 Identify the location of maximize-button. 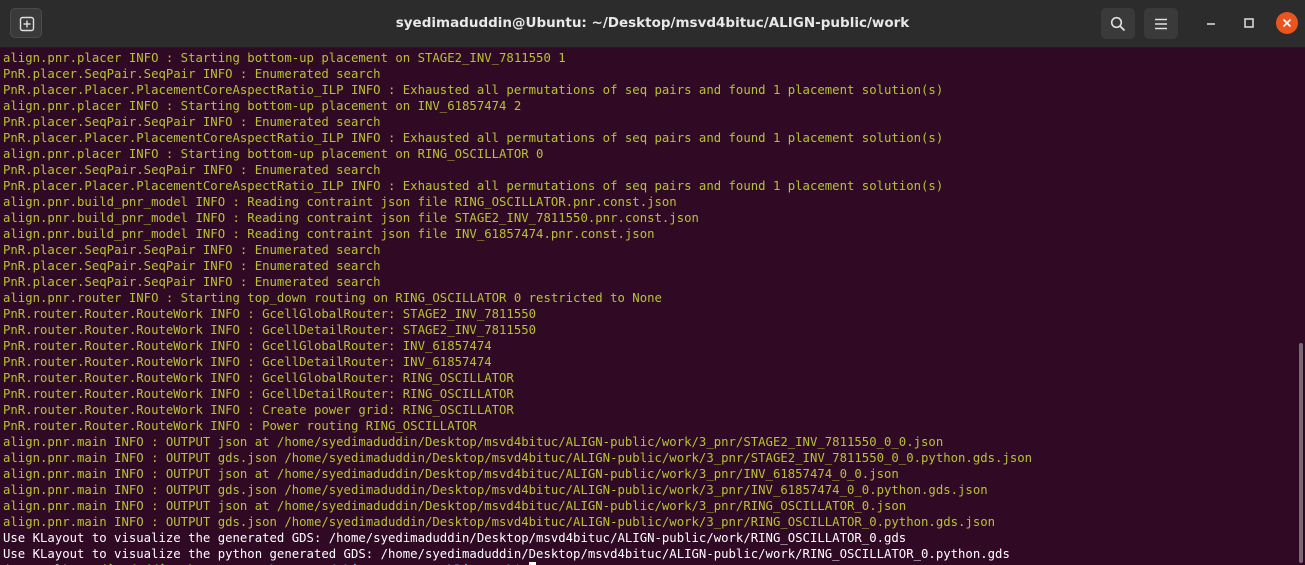
(1249, 23).